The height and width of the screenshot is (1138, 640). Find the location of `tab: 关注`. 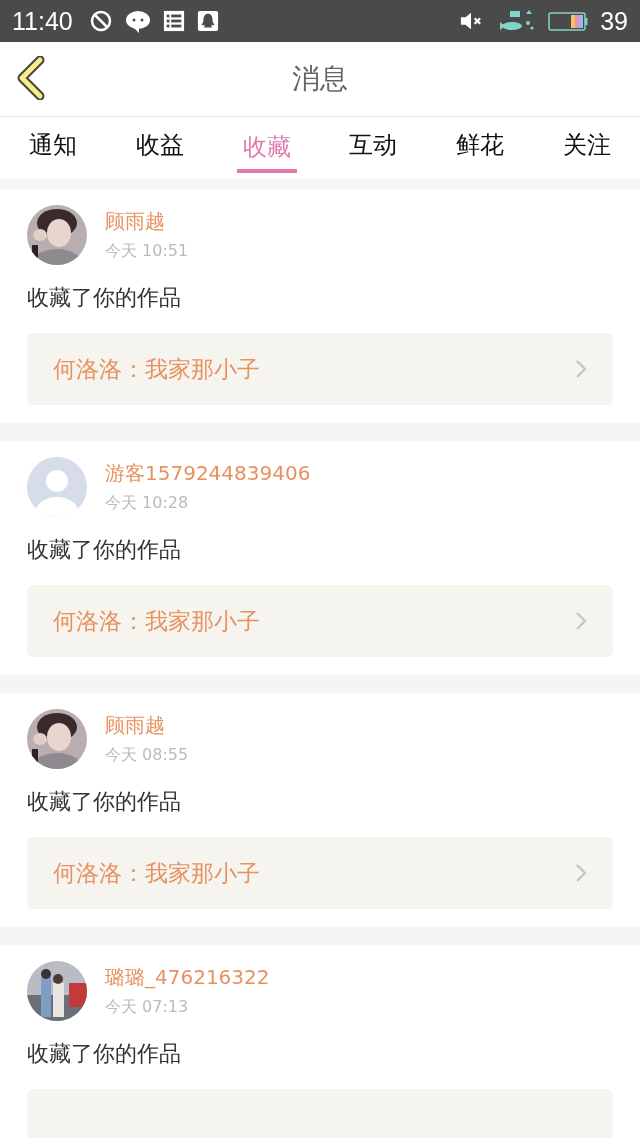

tab: 关注 is located at coordinates (586, 143).